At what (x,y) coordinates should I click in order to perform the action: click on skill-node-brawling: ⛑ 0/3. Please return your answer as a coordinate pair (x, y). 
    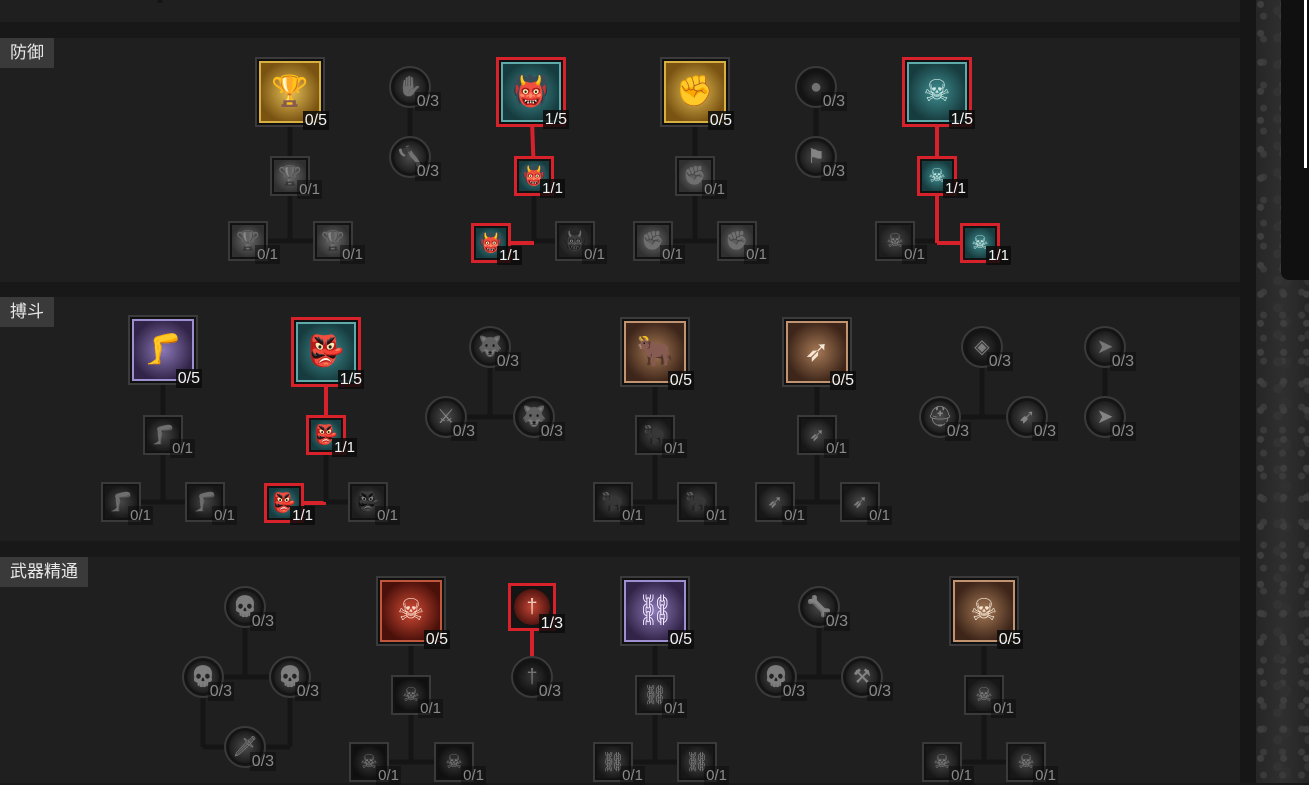
    Looking at the image, I should click on (945, 418).